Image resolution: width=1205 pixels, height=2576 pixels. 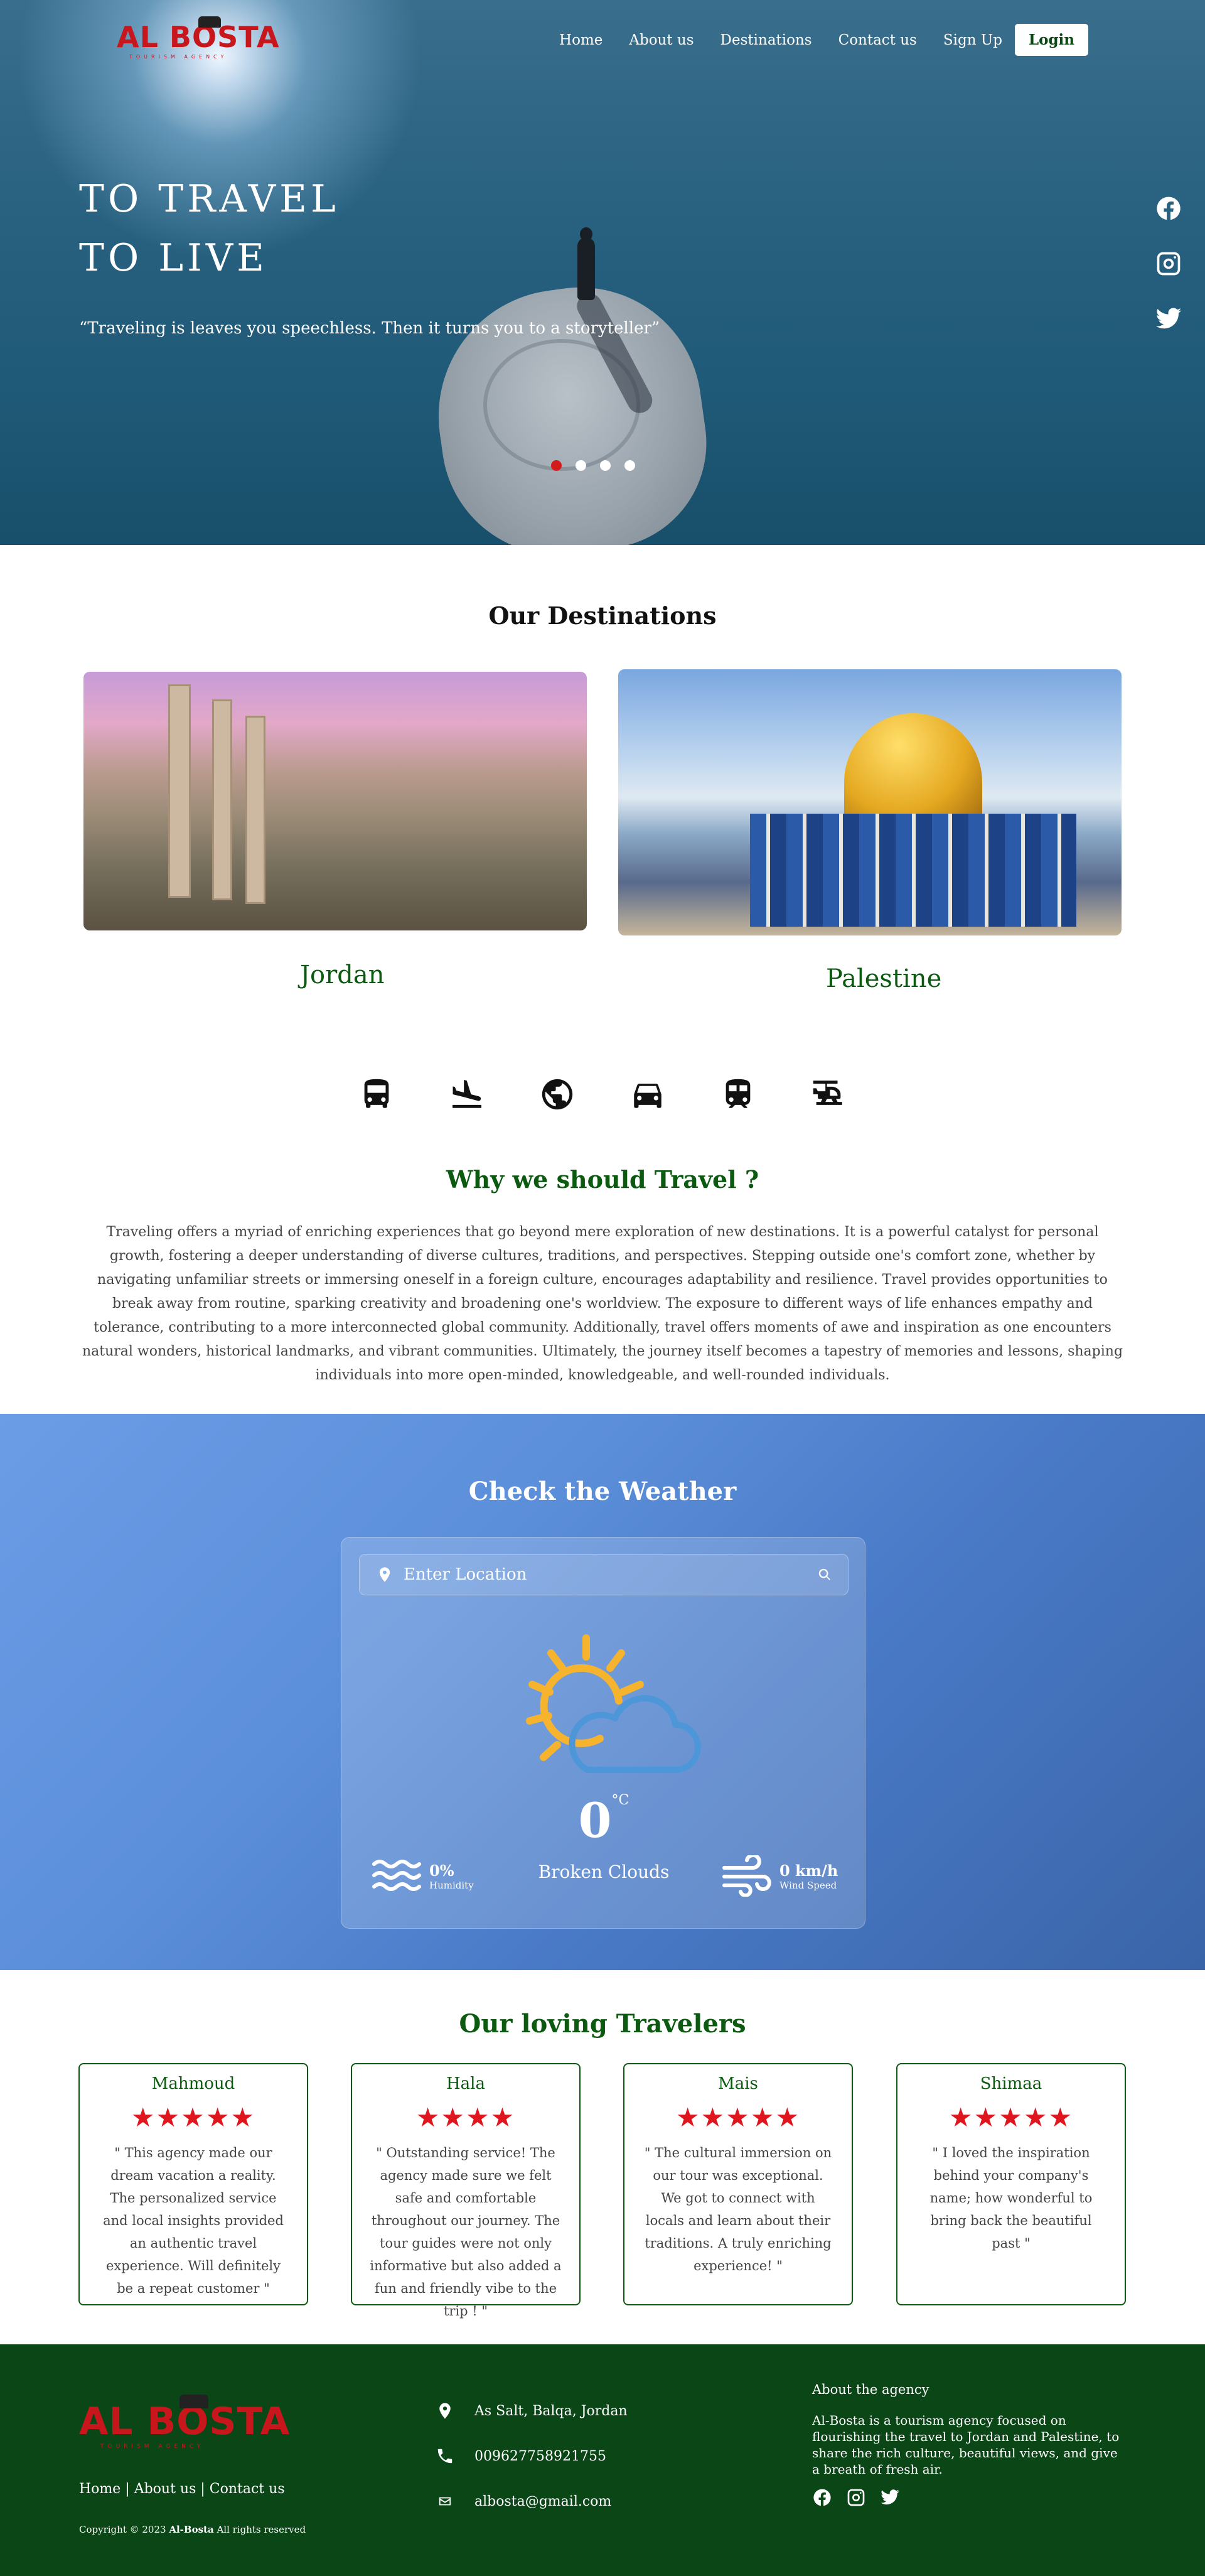 I want to click on transport-icons, so click(x=602, y=1094).